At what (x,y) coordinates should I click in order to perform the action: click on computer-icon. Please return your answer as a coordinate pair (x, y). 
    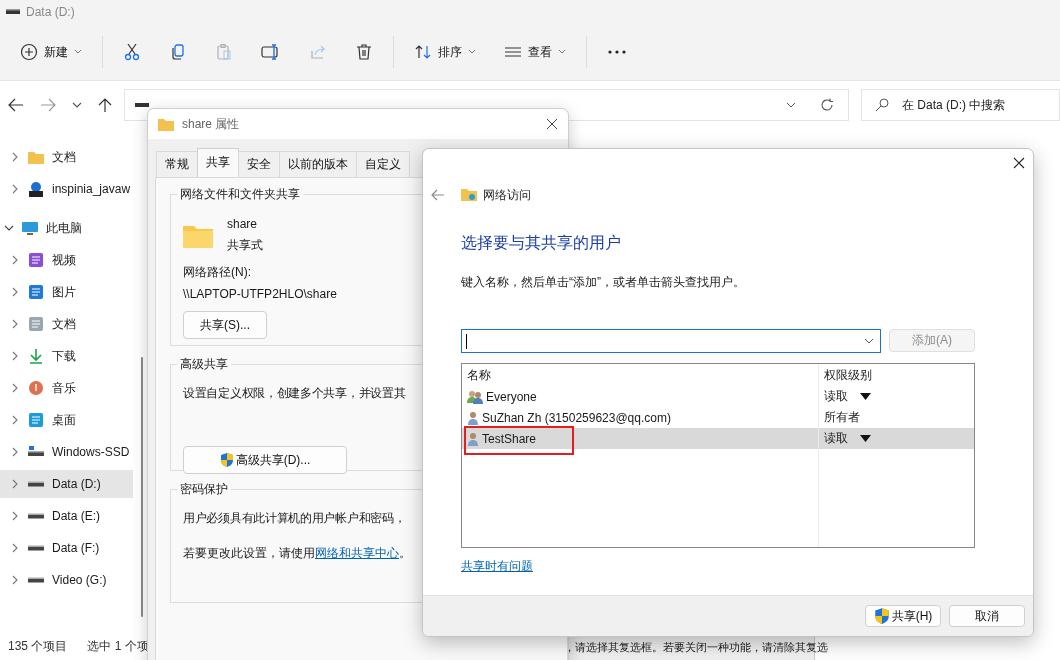
    Looking at the image, I should click on (30, 228).